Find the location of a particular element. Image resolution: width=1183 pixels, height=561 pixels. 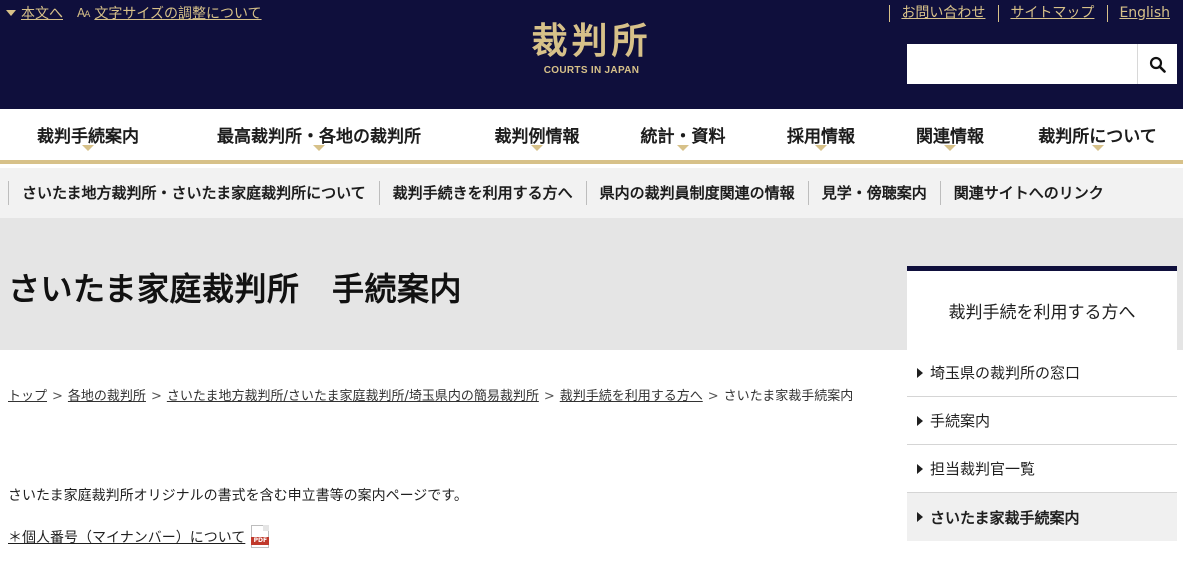

english-link: English is located at coordinates (1145, 13).